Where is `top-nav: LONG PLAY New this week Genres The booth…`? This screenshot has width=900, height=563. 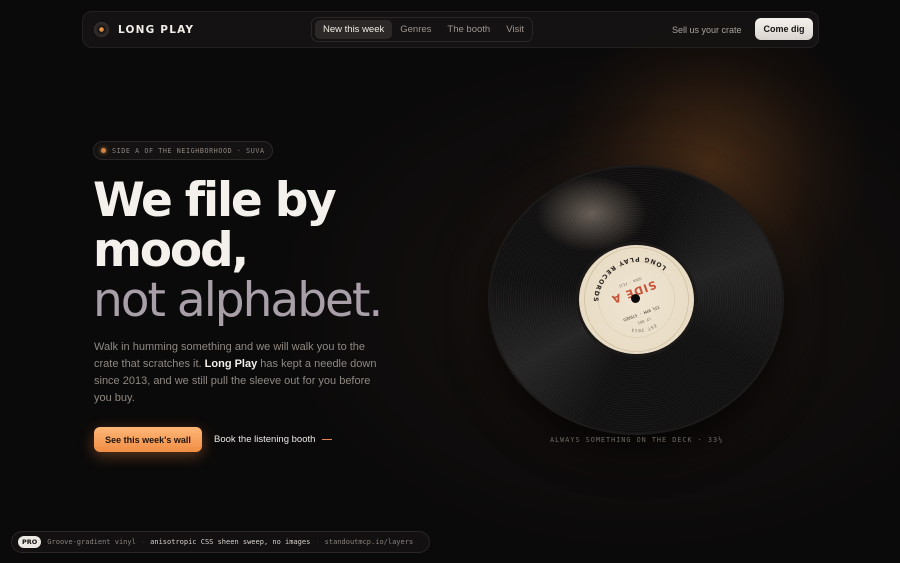
top-nav: LONG PLAY New this week Genres The booth… is located at coordinates (450, 29).